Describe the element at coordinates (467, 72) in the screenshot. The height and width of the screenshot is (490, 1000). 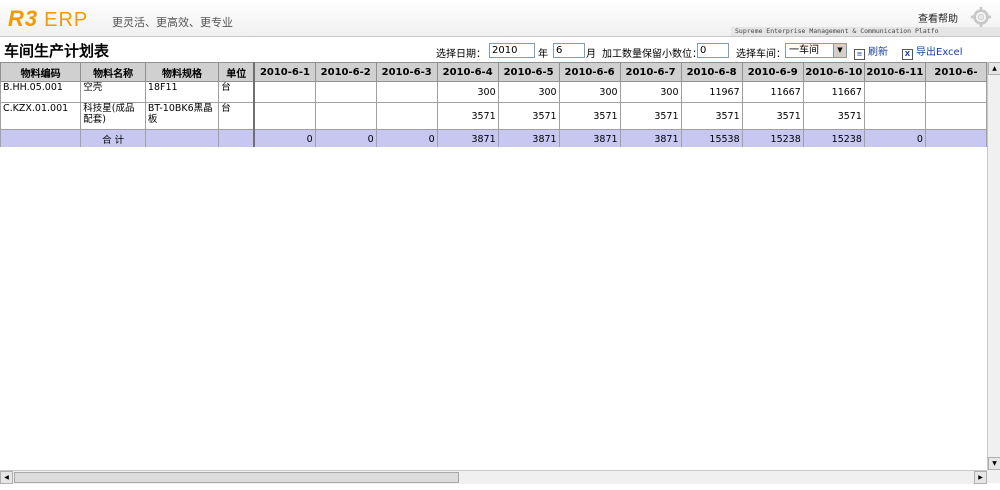
I see `col-header-date: 2010-6-4` at that location.